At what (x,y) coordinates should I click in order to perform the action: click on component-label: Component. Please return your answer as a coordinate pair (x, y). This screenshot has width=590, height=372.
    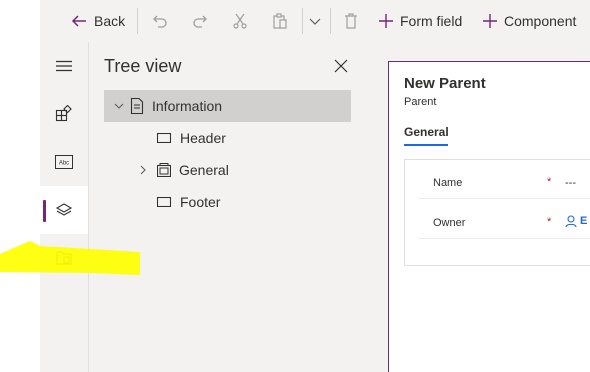
    Looking at the image, I should click on (540, 21).